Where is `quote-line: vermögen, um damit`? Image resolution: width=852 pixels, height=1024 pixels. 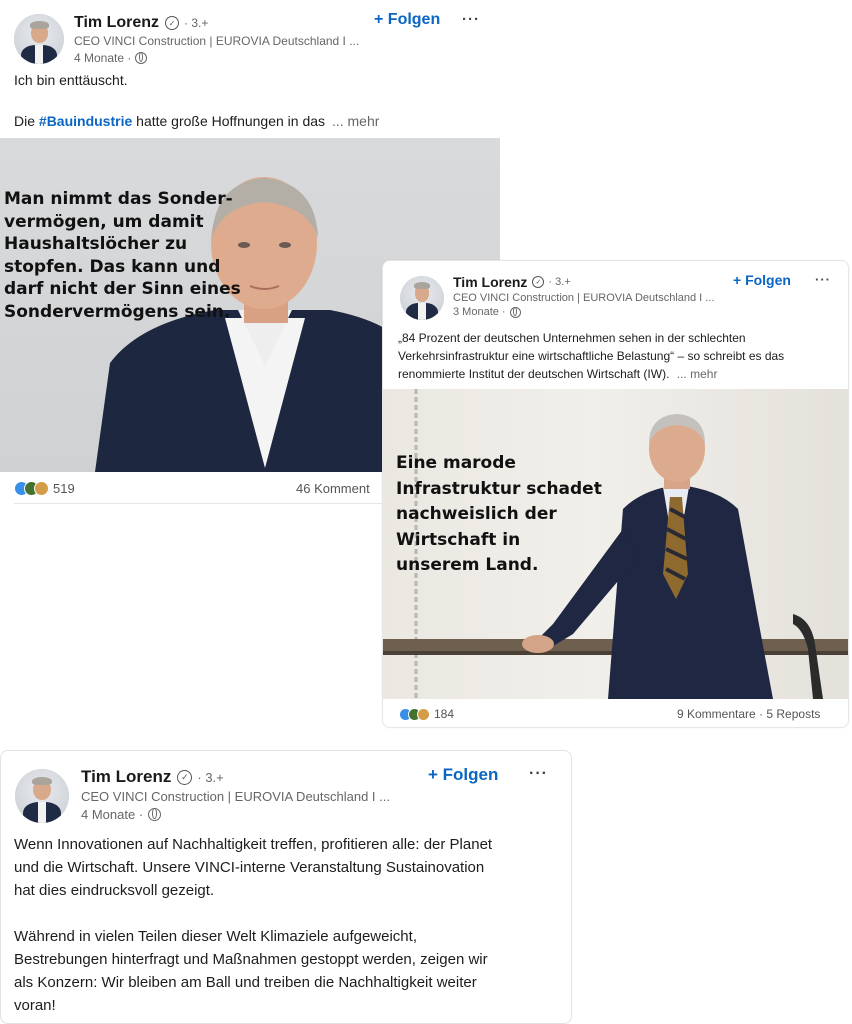 quote-line: vermögen, um damit is located at coordinates (104, 221).